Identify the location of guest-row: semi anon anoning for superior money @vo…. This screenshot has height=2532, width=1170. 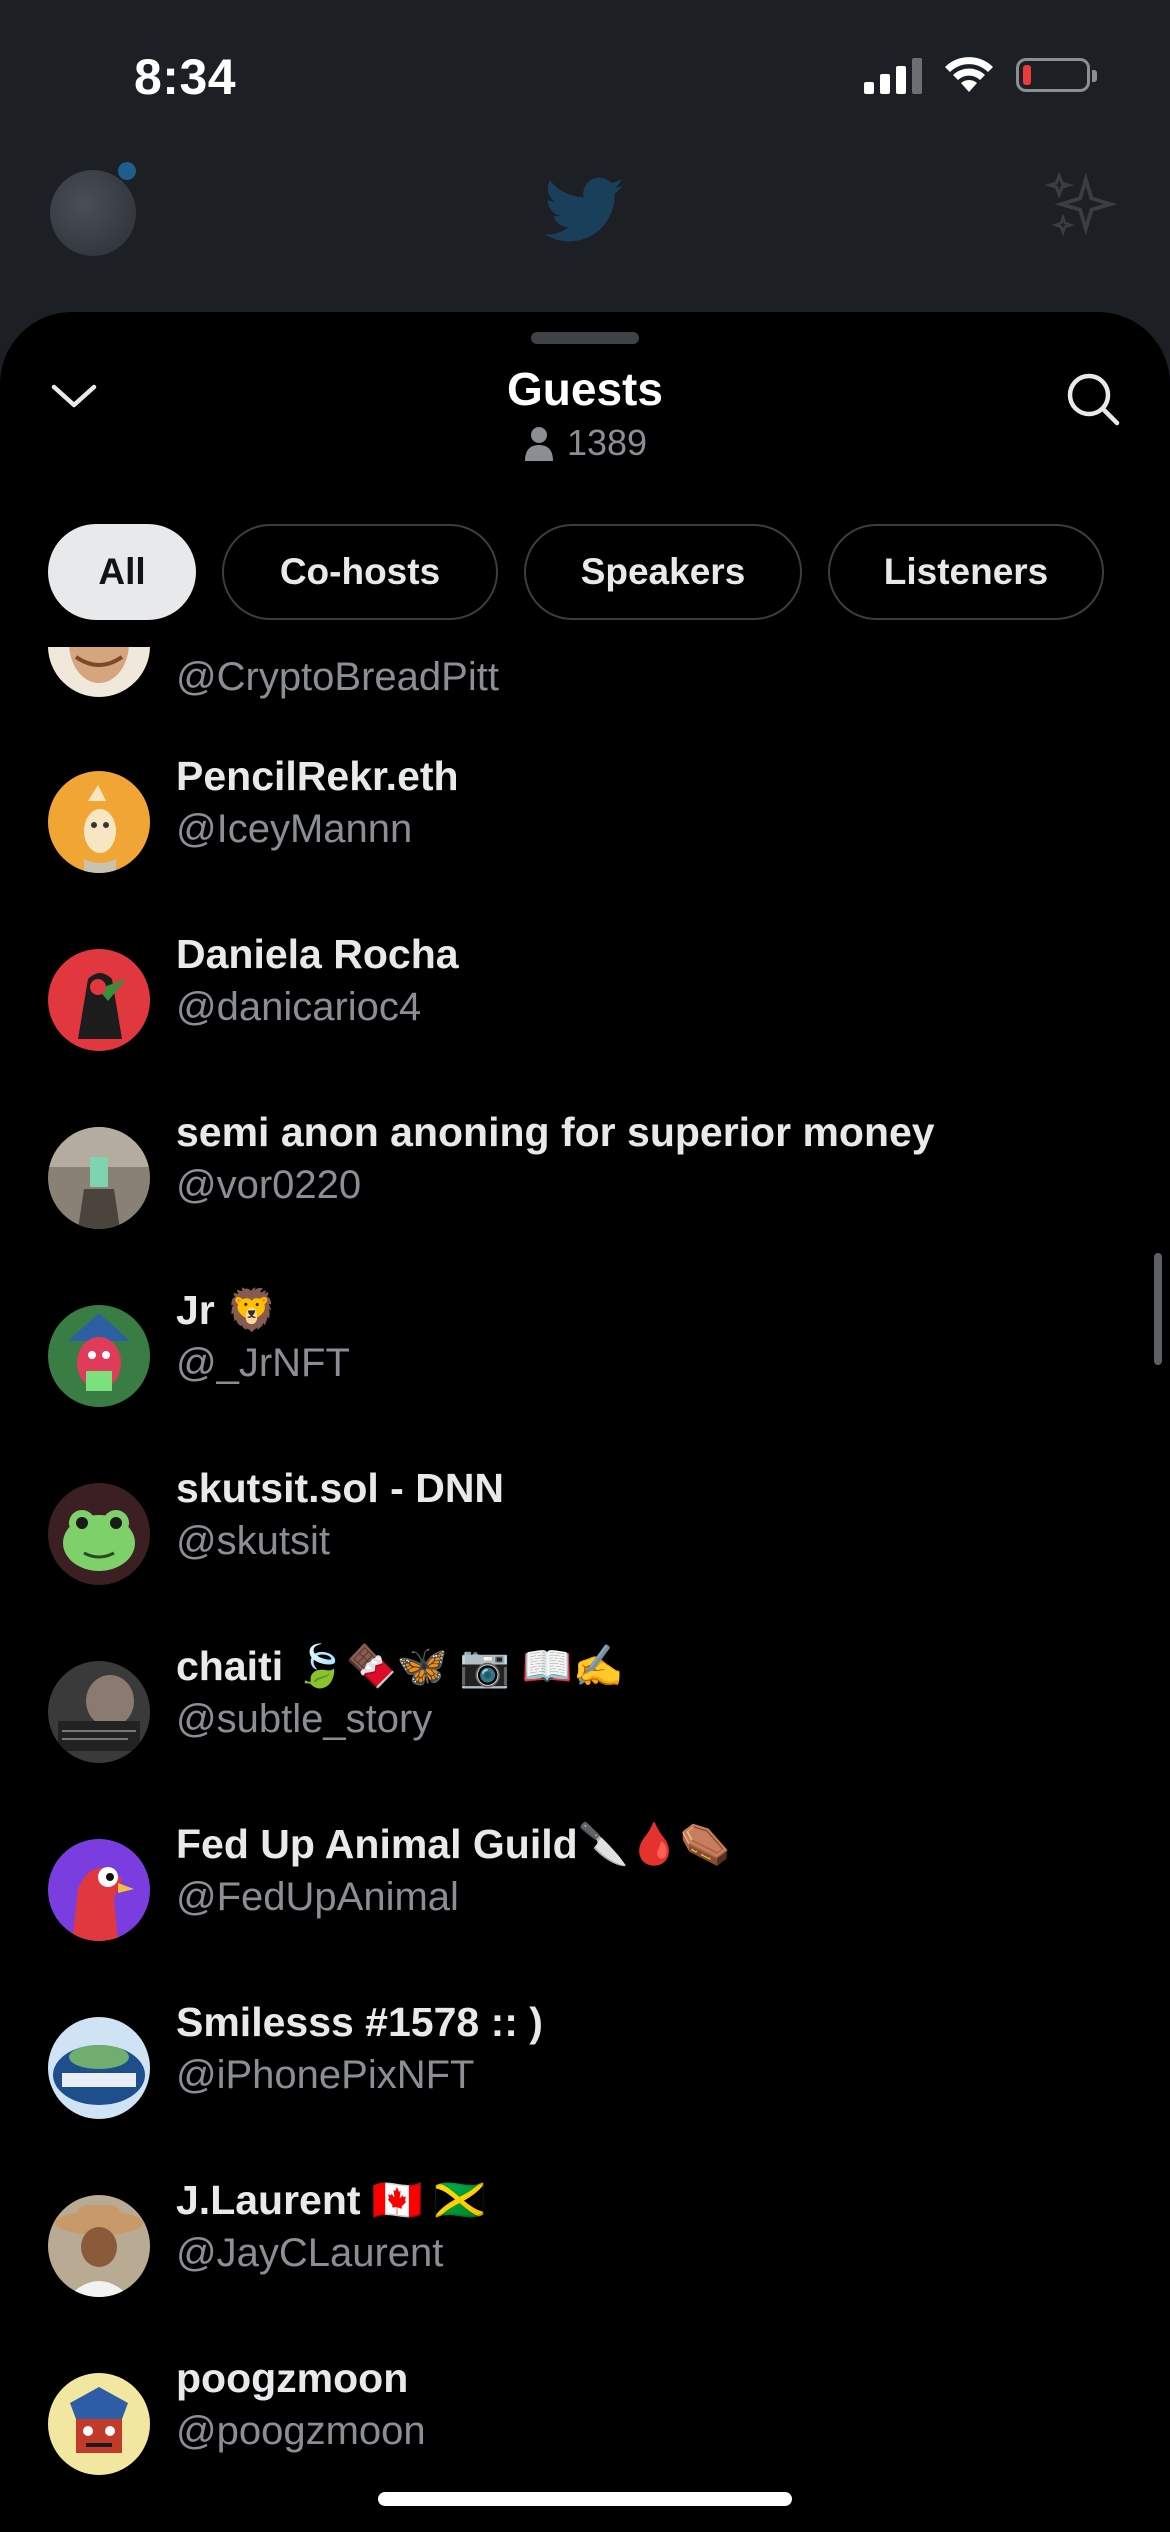
(585, 1178).